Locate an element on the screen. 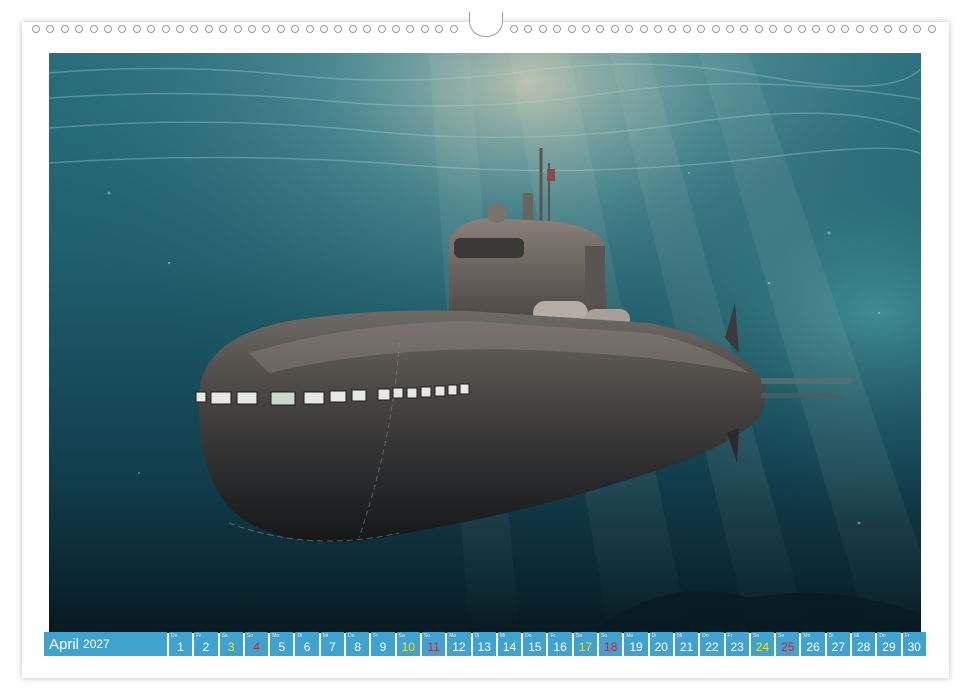 Image resolution: width=971 pixels, height=700 pixels. day-number: 8 is located at coordinates (358, 647).